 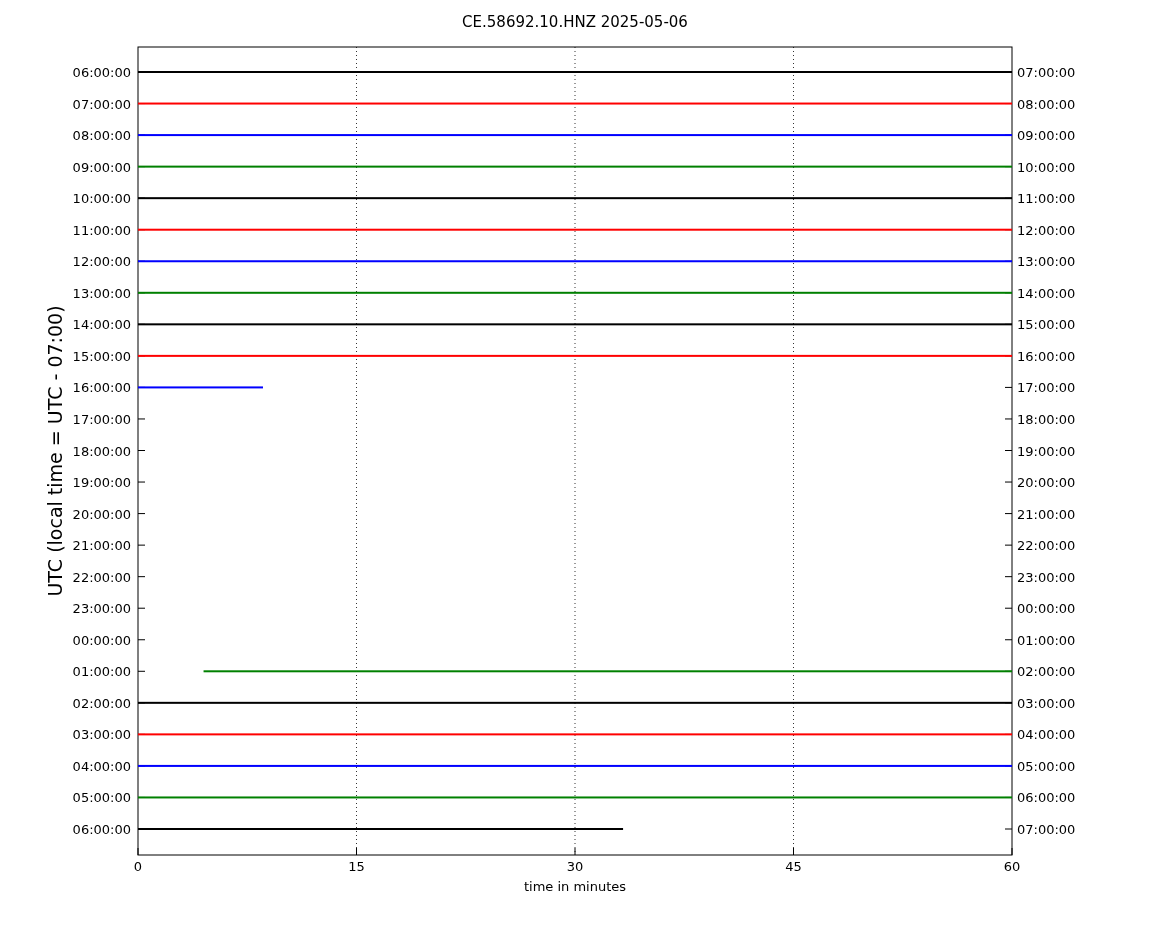 What do you see at coordinates (138, 866) in the screenshot?
I see `x-tick-label: 0` at bounding box center [138, 866].